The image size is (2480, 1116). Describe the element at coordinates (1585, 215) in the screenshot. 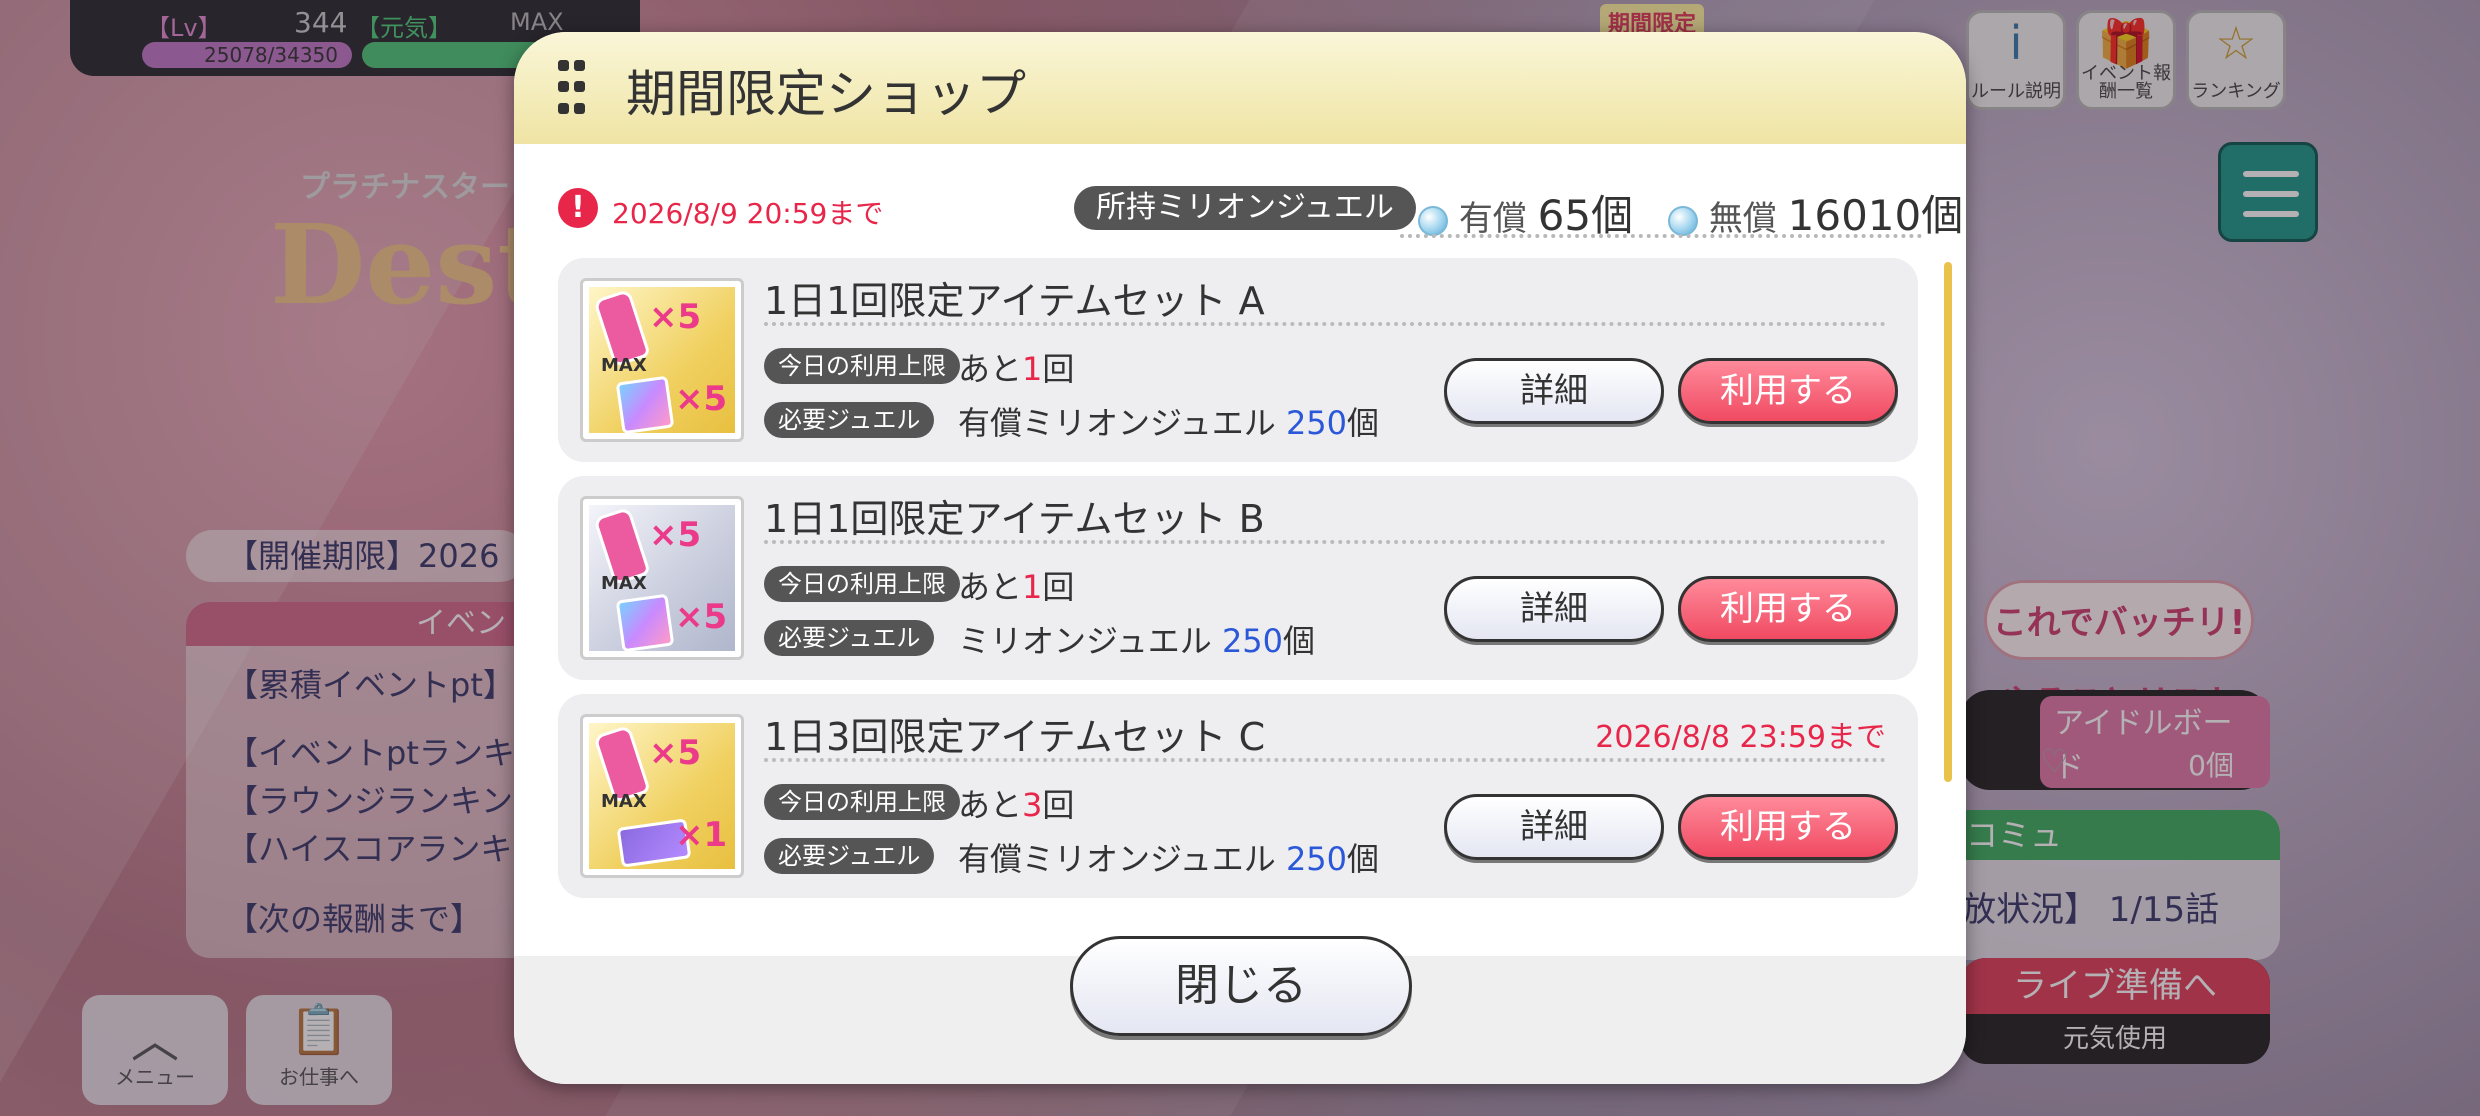

I see `paid-value: 65個` at that location.